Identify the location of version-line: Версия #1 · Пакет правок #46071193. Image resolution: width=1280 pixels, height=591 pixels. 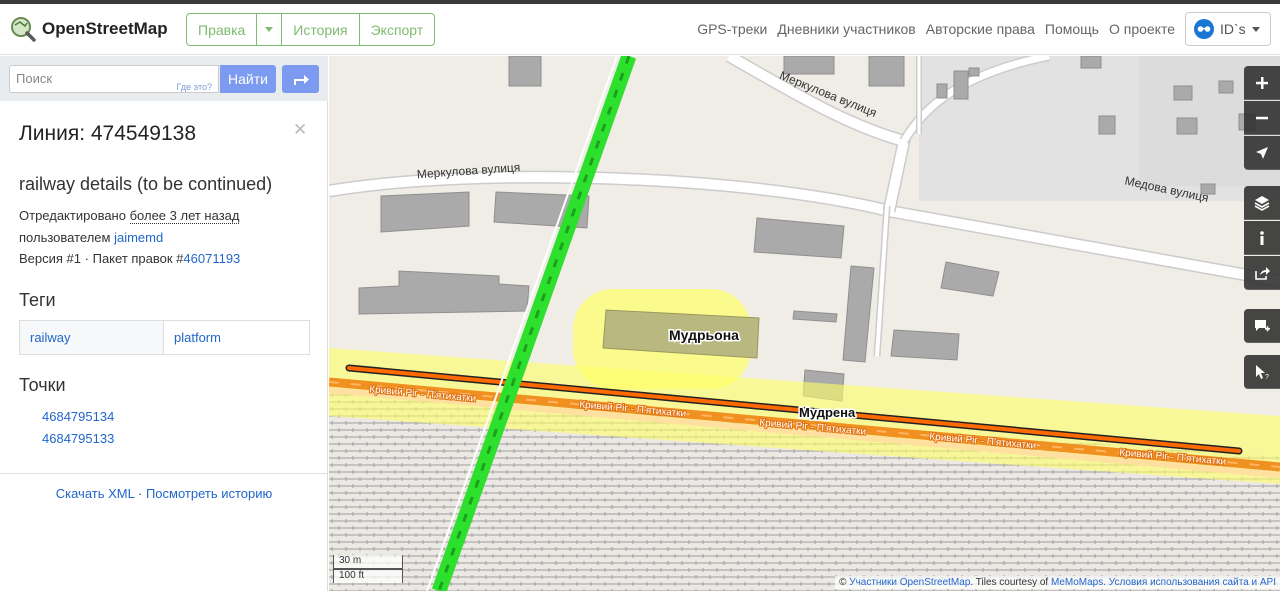
(129, 258).